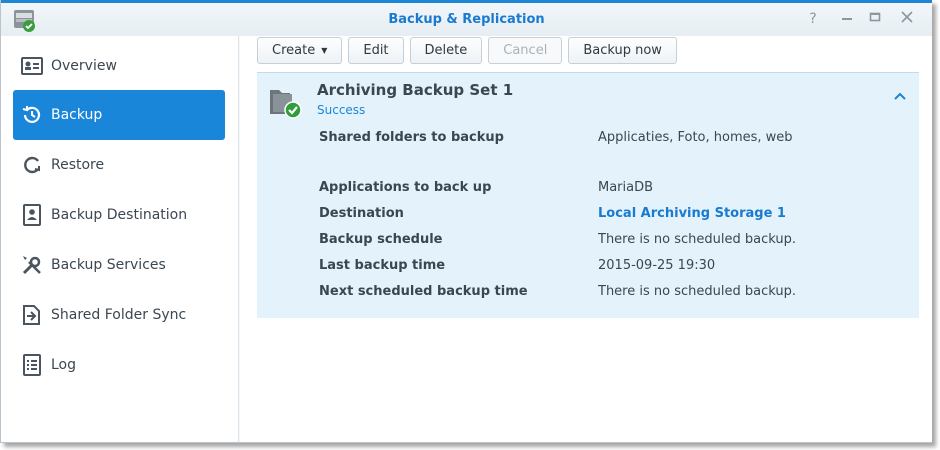 Image resolution: width=940 pixels, height=450 pixels. Describe the element at coordinates (119, 165) in the screenshot. I see `sidebar-item-restore: Restore` at that location.